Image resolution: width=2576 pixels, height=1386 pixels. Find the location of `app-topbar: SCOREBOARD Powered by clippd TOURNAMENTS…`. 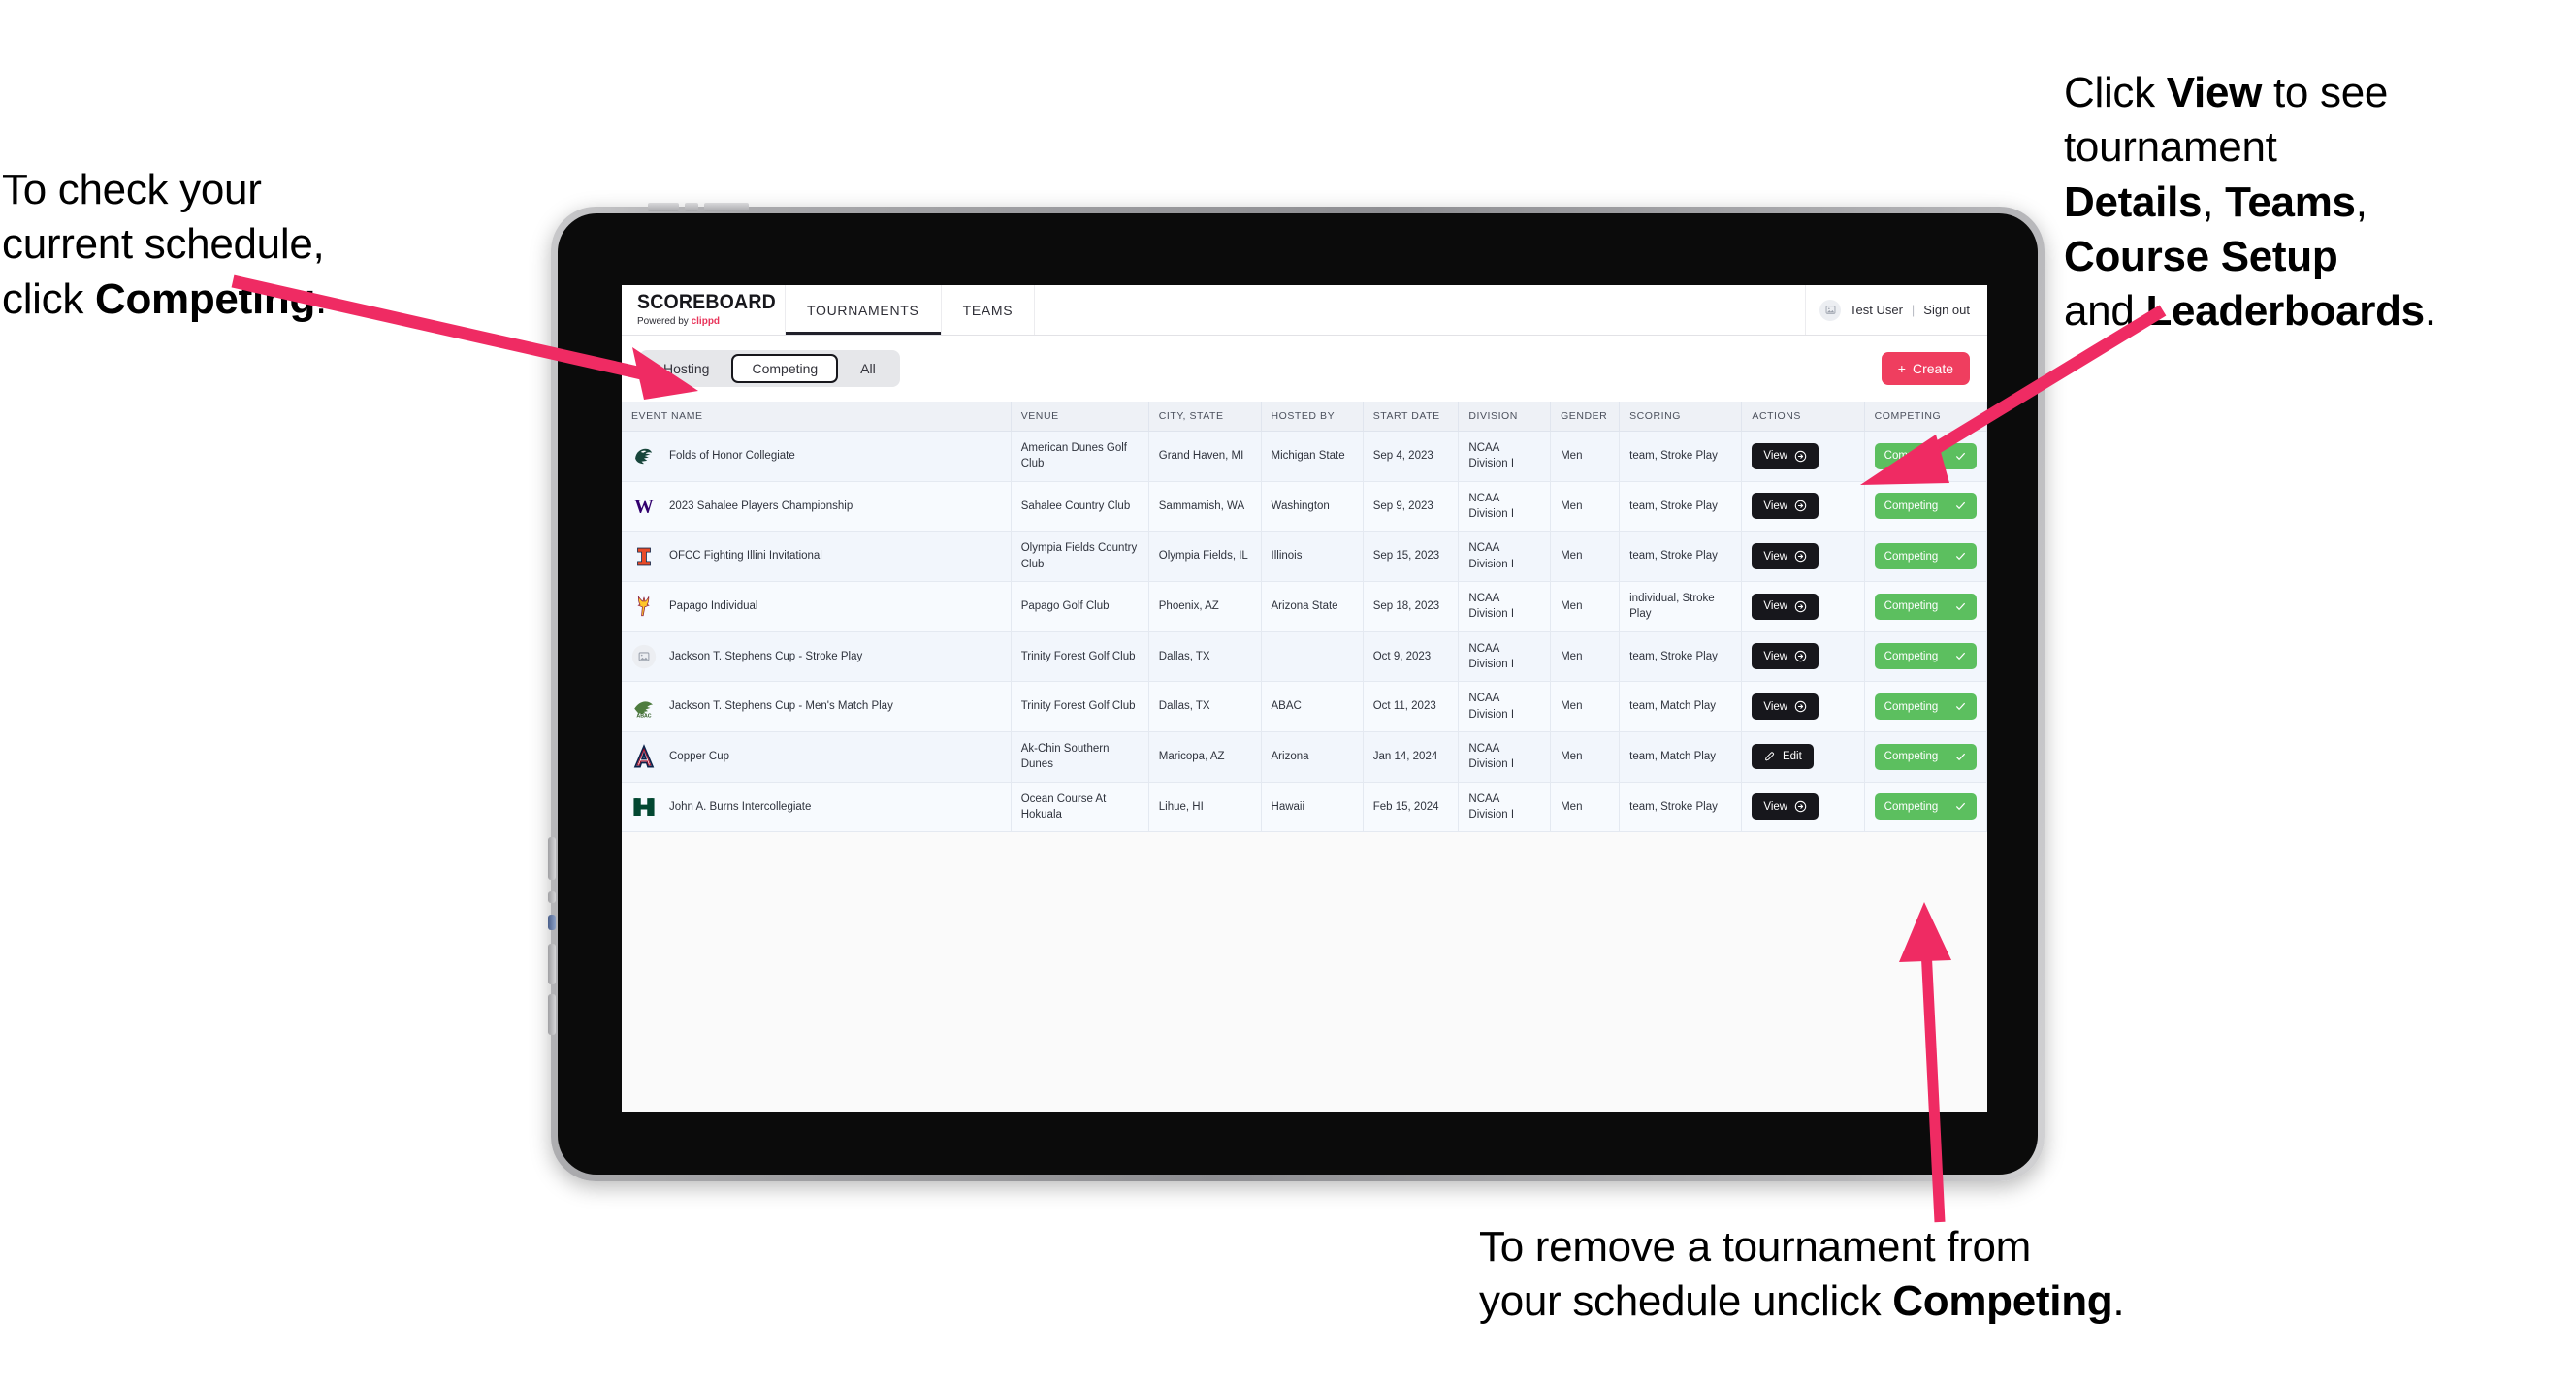

app-topbar: SCOREBOARD Powered by clippd TOURNAMENTS… is located at coordinates (1304, 310).